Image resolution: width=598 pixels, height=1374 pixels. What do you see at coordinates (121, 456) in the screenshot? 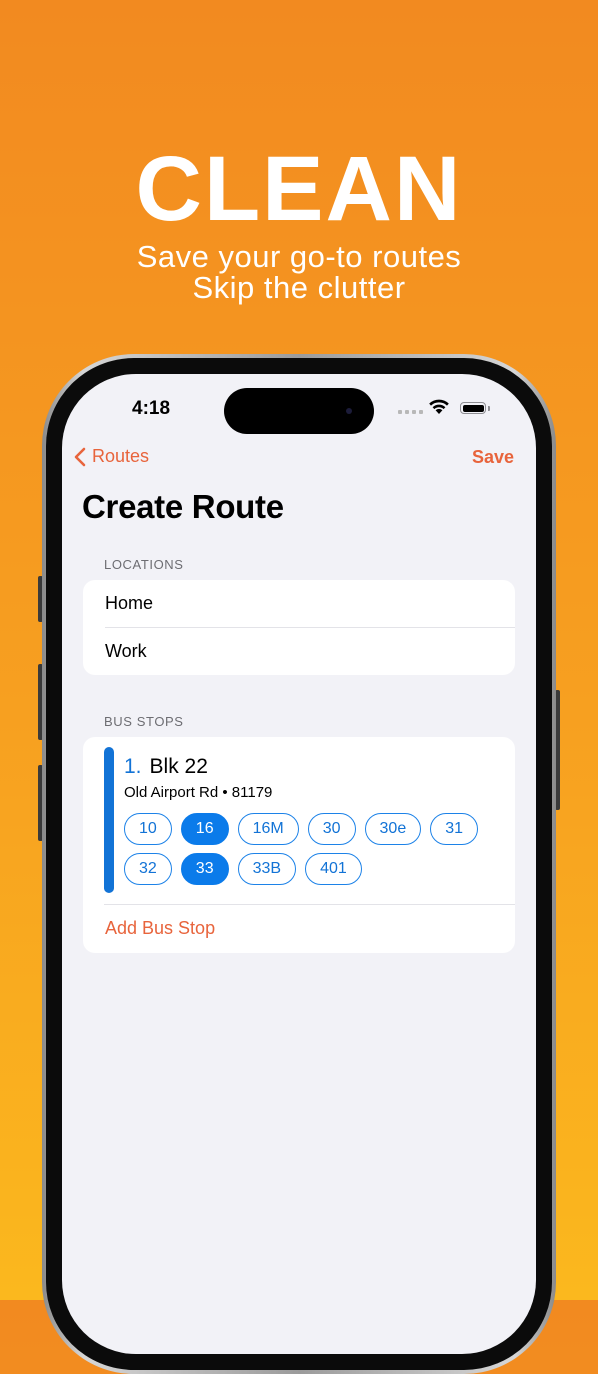
I see `back-button-label: Routes` at bounding box center [121, 456].